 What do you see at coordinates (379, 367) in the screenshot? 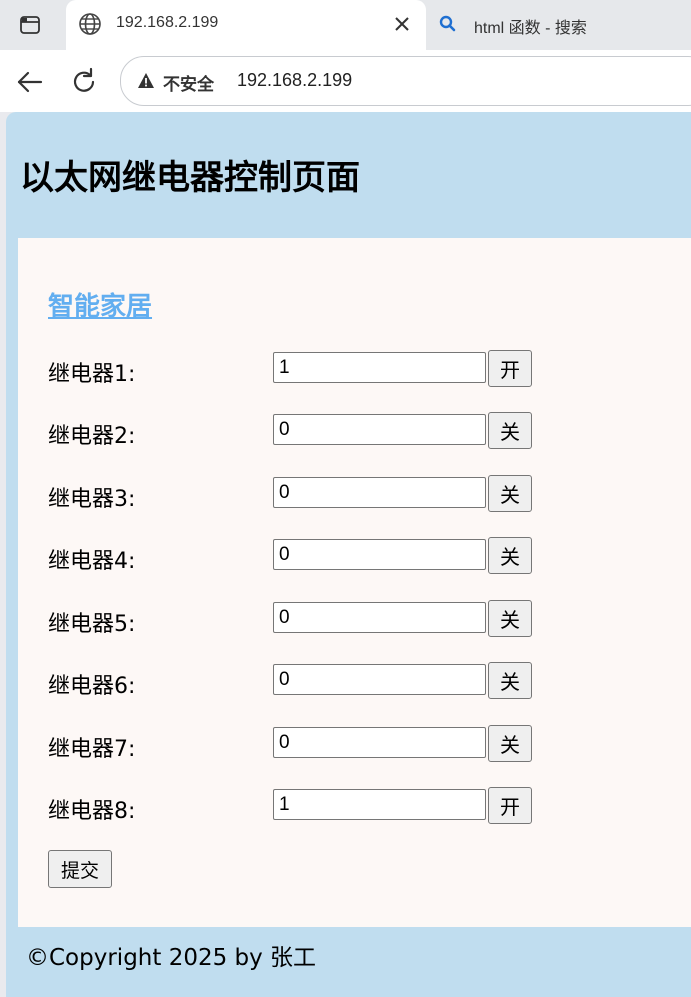
I see `relay-1-input` at bounding box center [379, 367].